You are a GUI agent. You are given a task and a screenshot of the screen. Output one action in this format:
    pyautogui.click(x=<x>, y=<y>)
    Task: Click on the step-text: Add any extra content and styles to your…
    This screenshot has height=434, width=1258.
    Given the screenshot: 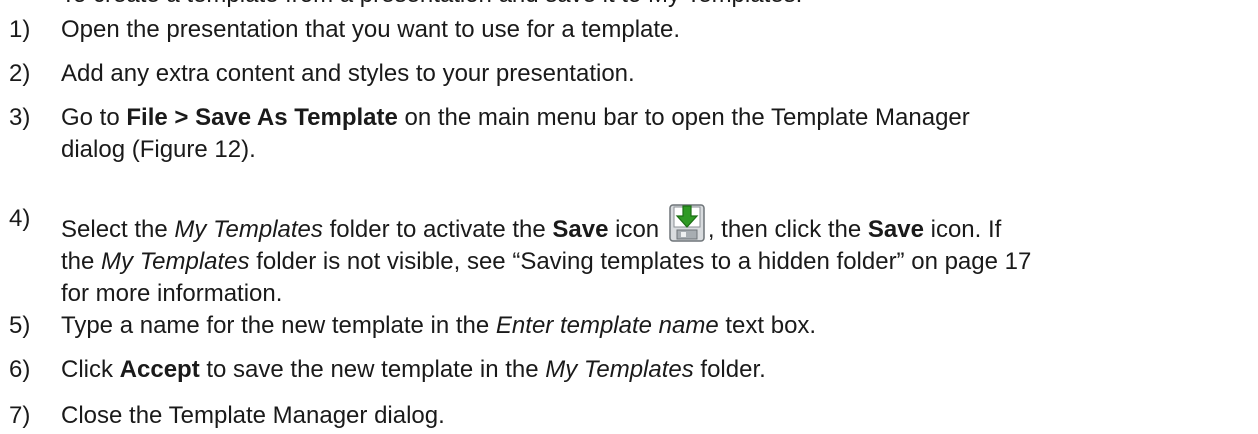 What is the action you would take?
    pyautogui.click(x=348, y=73)
    